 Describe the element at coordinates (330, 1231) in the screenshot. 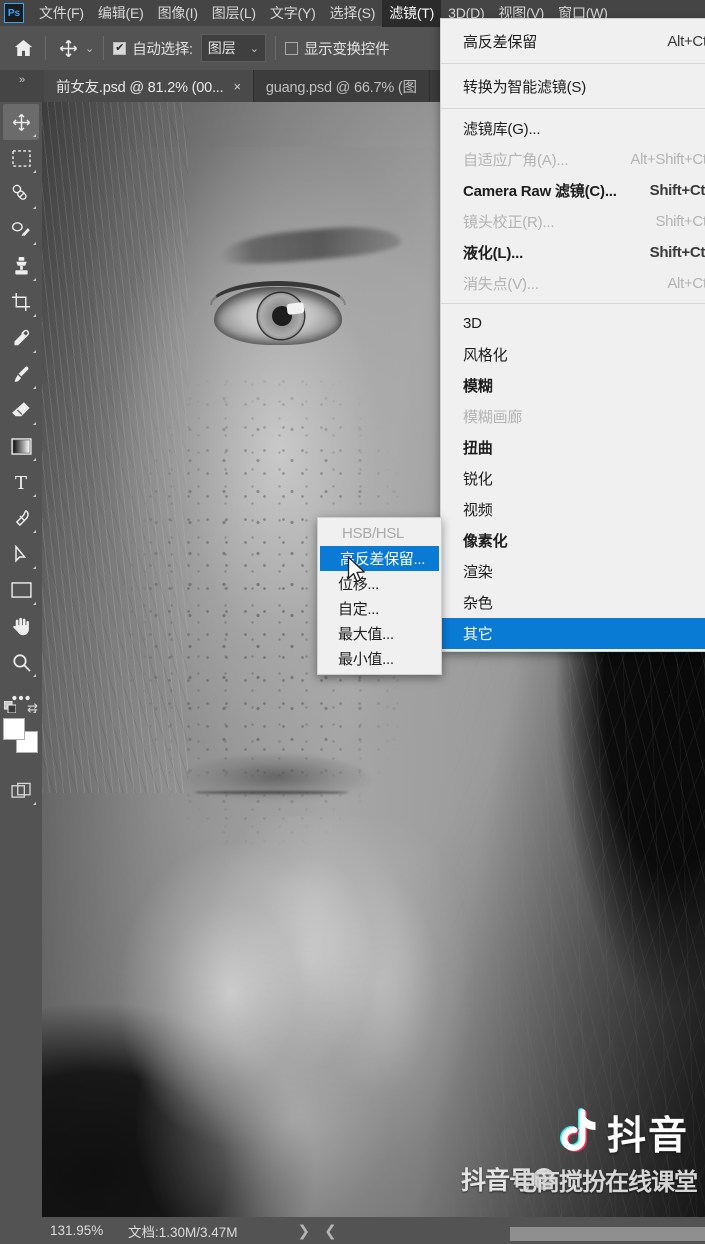

I see `prev-arrow-icon: ❮` at that location.